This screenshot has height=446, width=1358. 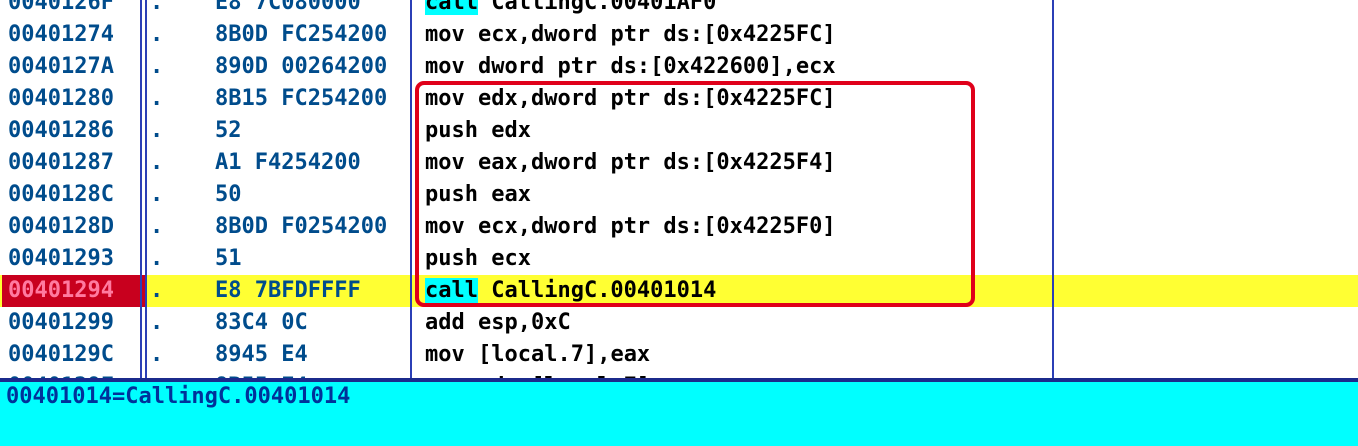 What do you see at coordinates (735, 323) in the screenshot?
I see `row-instruction: add esp,0xC` at bounding box center [735, 323].